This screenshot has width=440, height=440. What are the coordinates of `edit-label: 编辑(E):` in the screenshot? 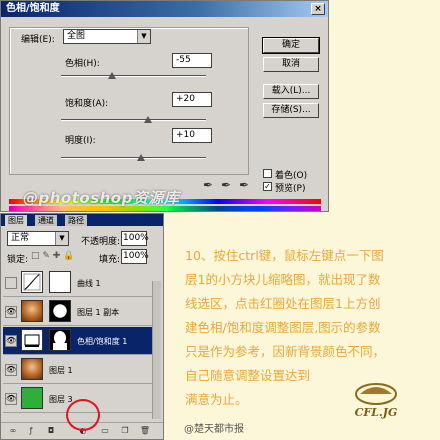 It's located at (38, 40).